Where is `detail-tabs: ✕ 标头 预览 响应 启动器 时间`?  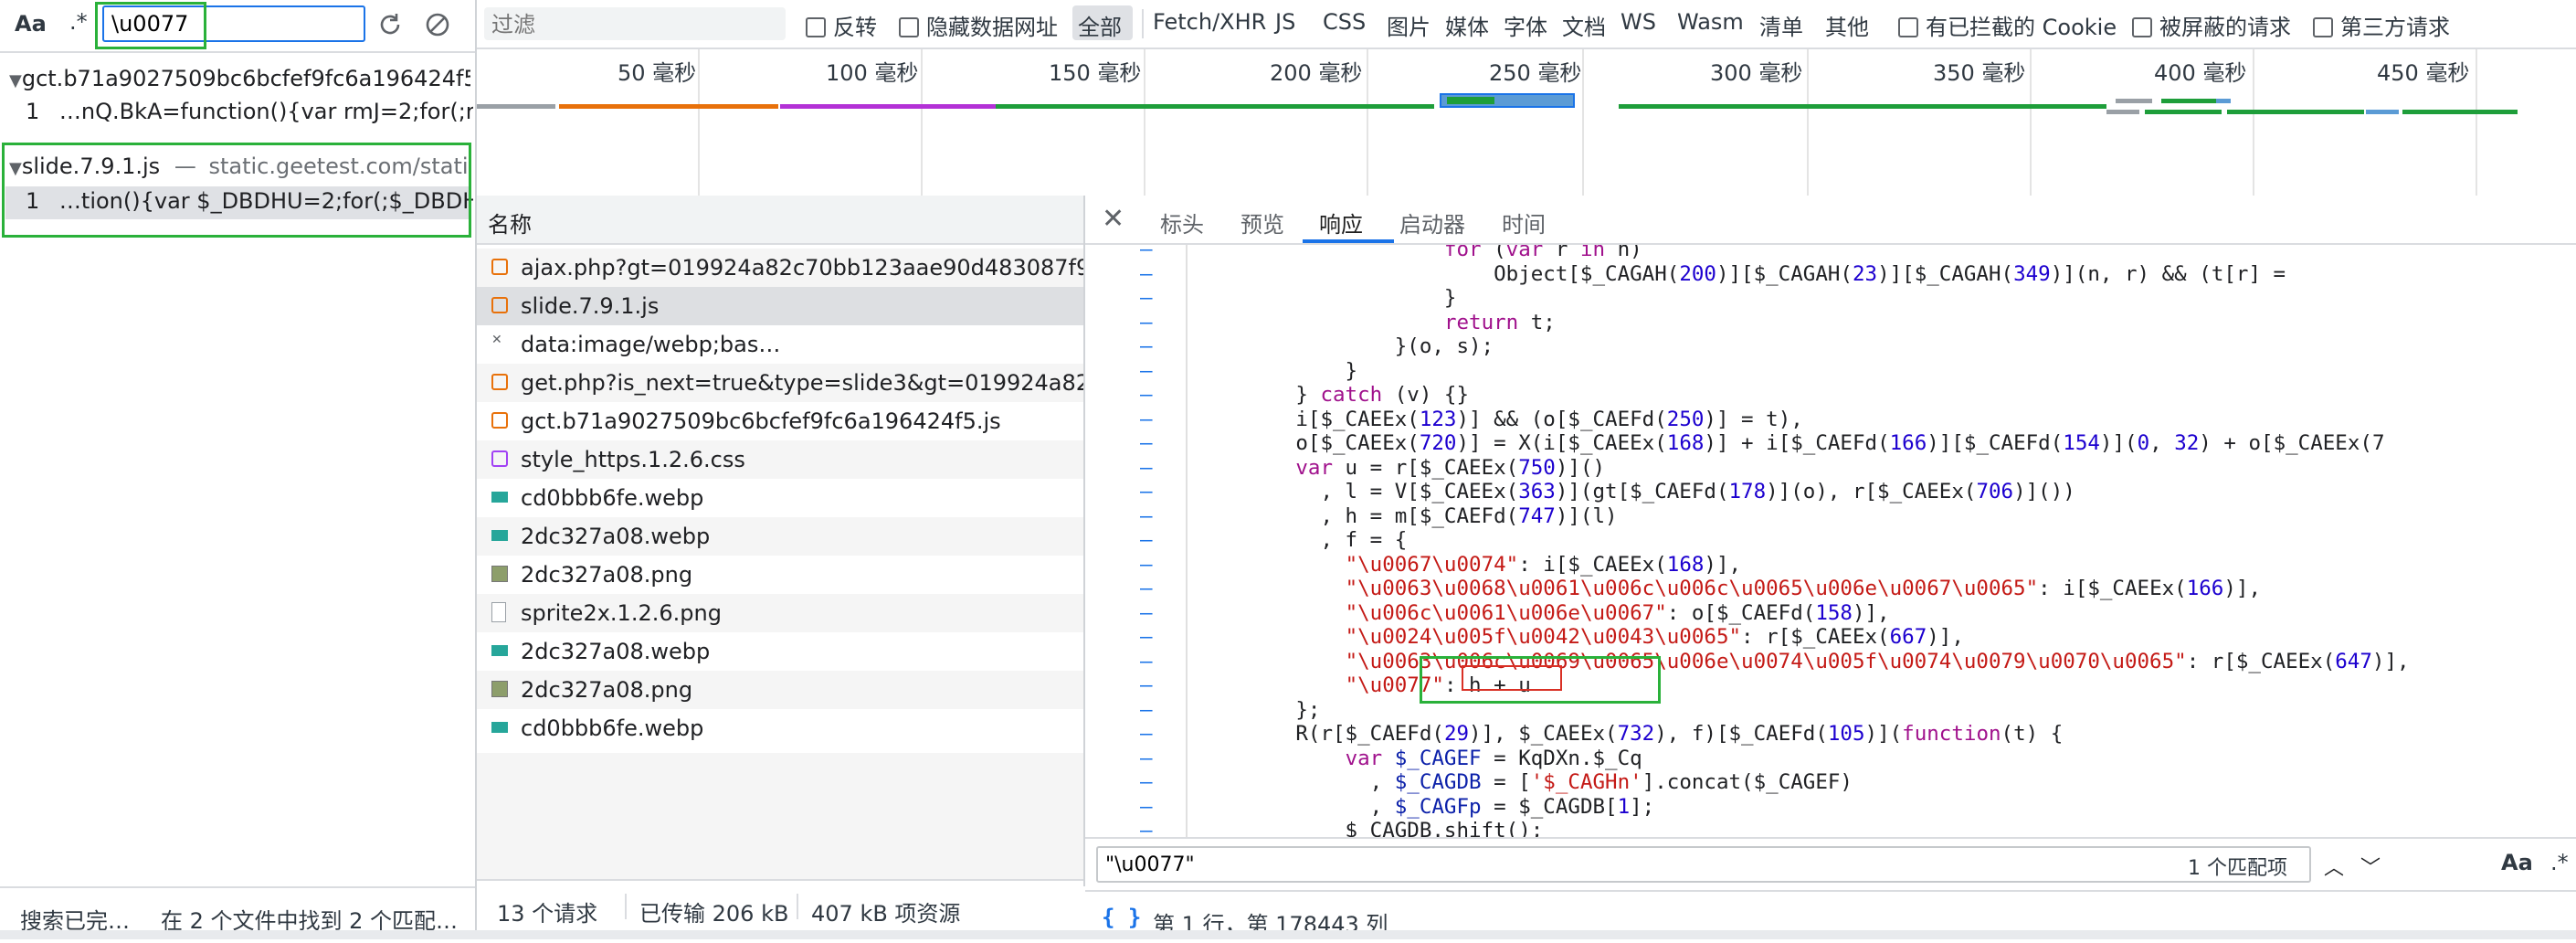
detail-tabs: ✕ 标头 预览 响应 启动器 时间 is located at coordinates (1830, 220).